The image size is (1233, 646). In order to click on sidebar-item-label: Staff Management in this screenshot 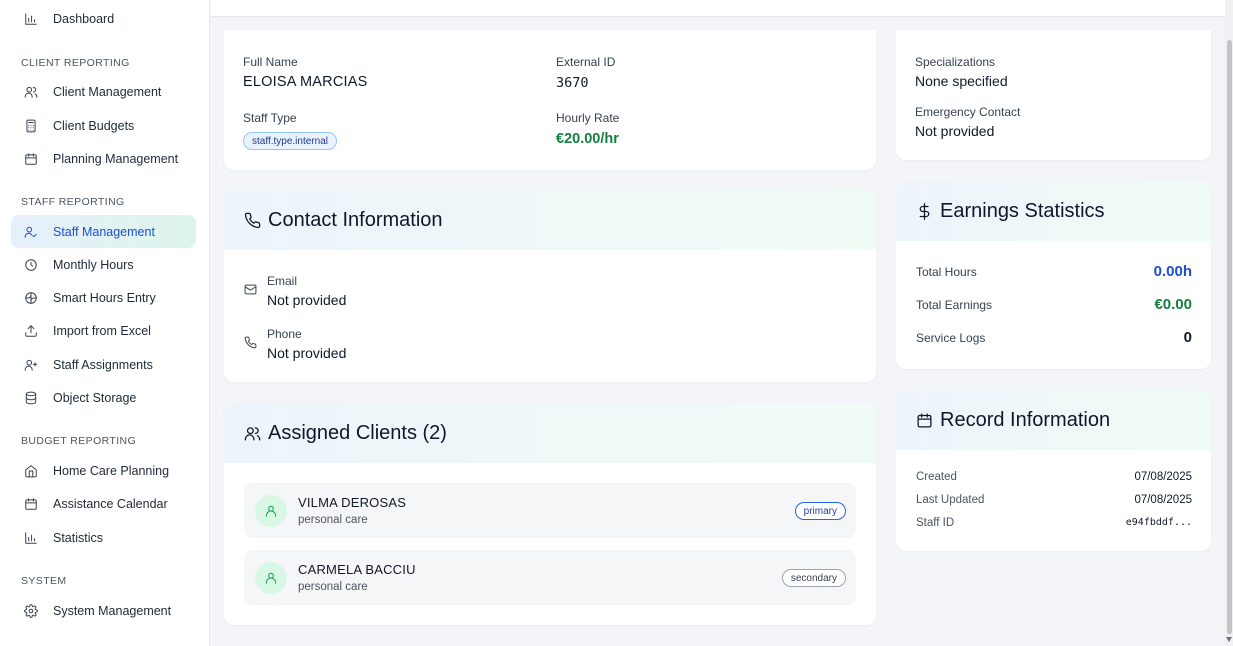, I will do `click(104, 231)`.